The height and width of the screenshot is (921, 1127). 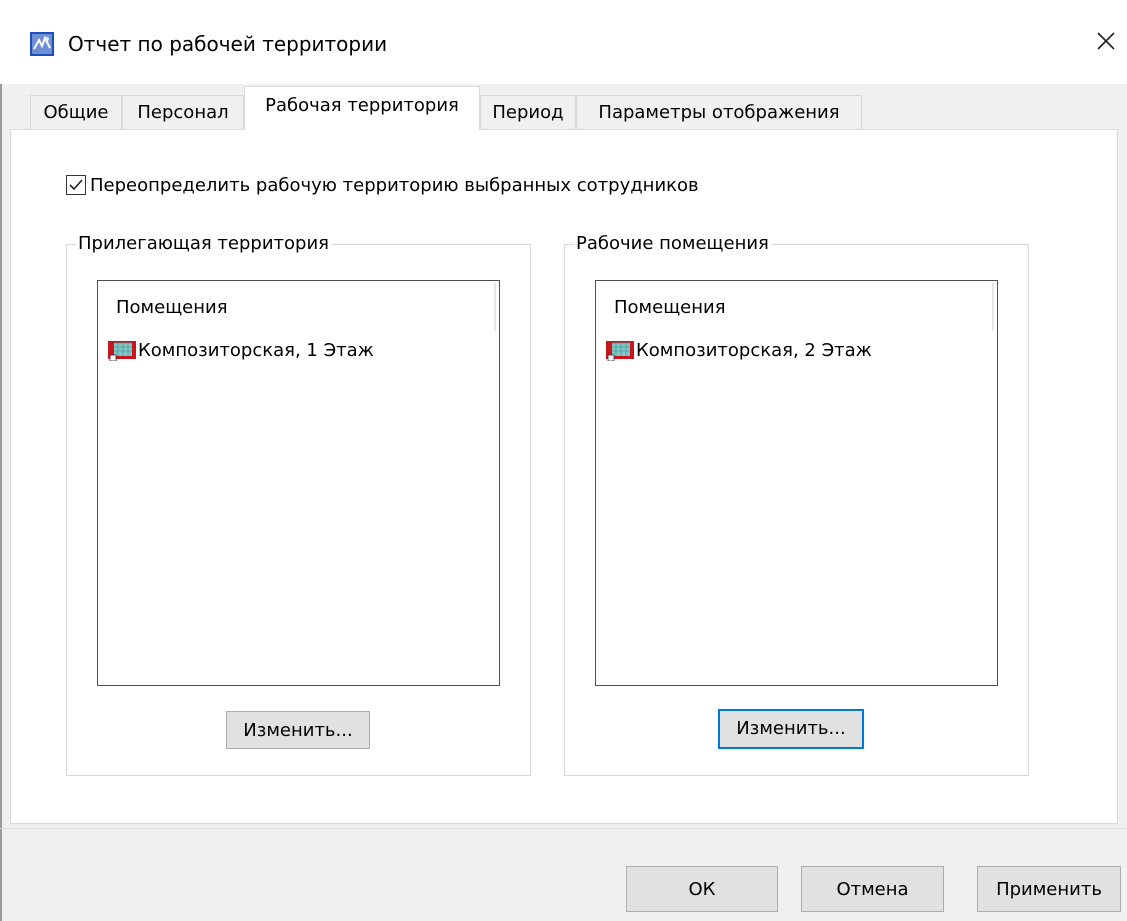 I want to click on tab-general: Общие, so click(x=76, y=112).